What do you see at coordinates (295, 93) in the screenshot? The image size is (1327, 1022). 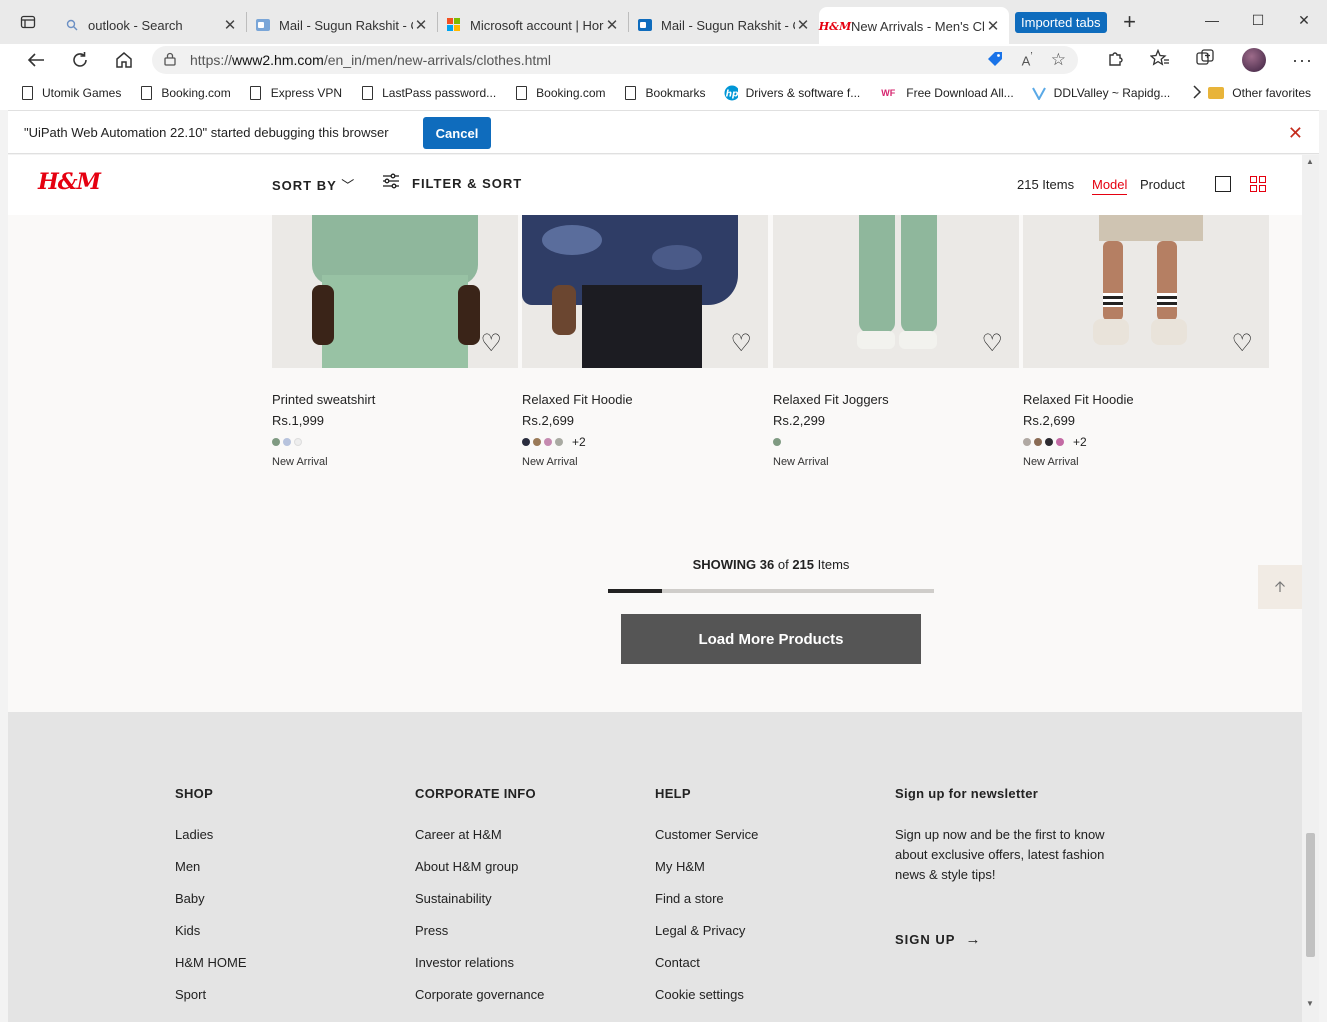 I see `favorite-express-vpn: Express VPN` at bounding box center [295, 93].